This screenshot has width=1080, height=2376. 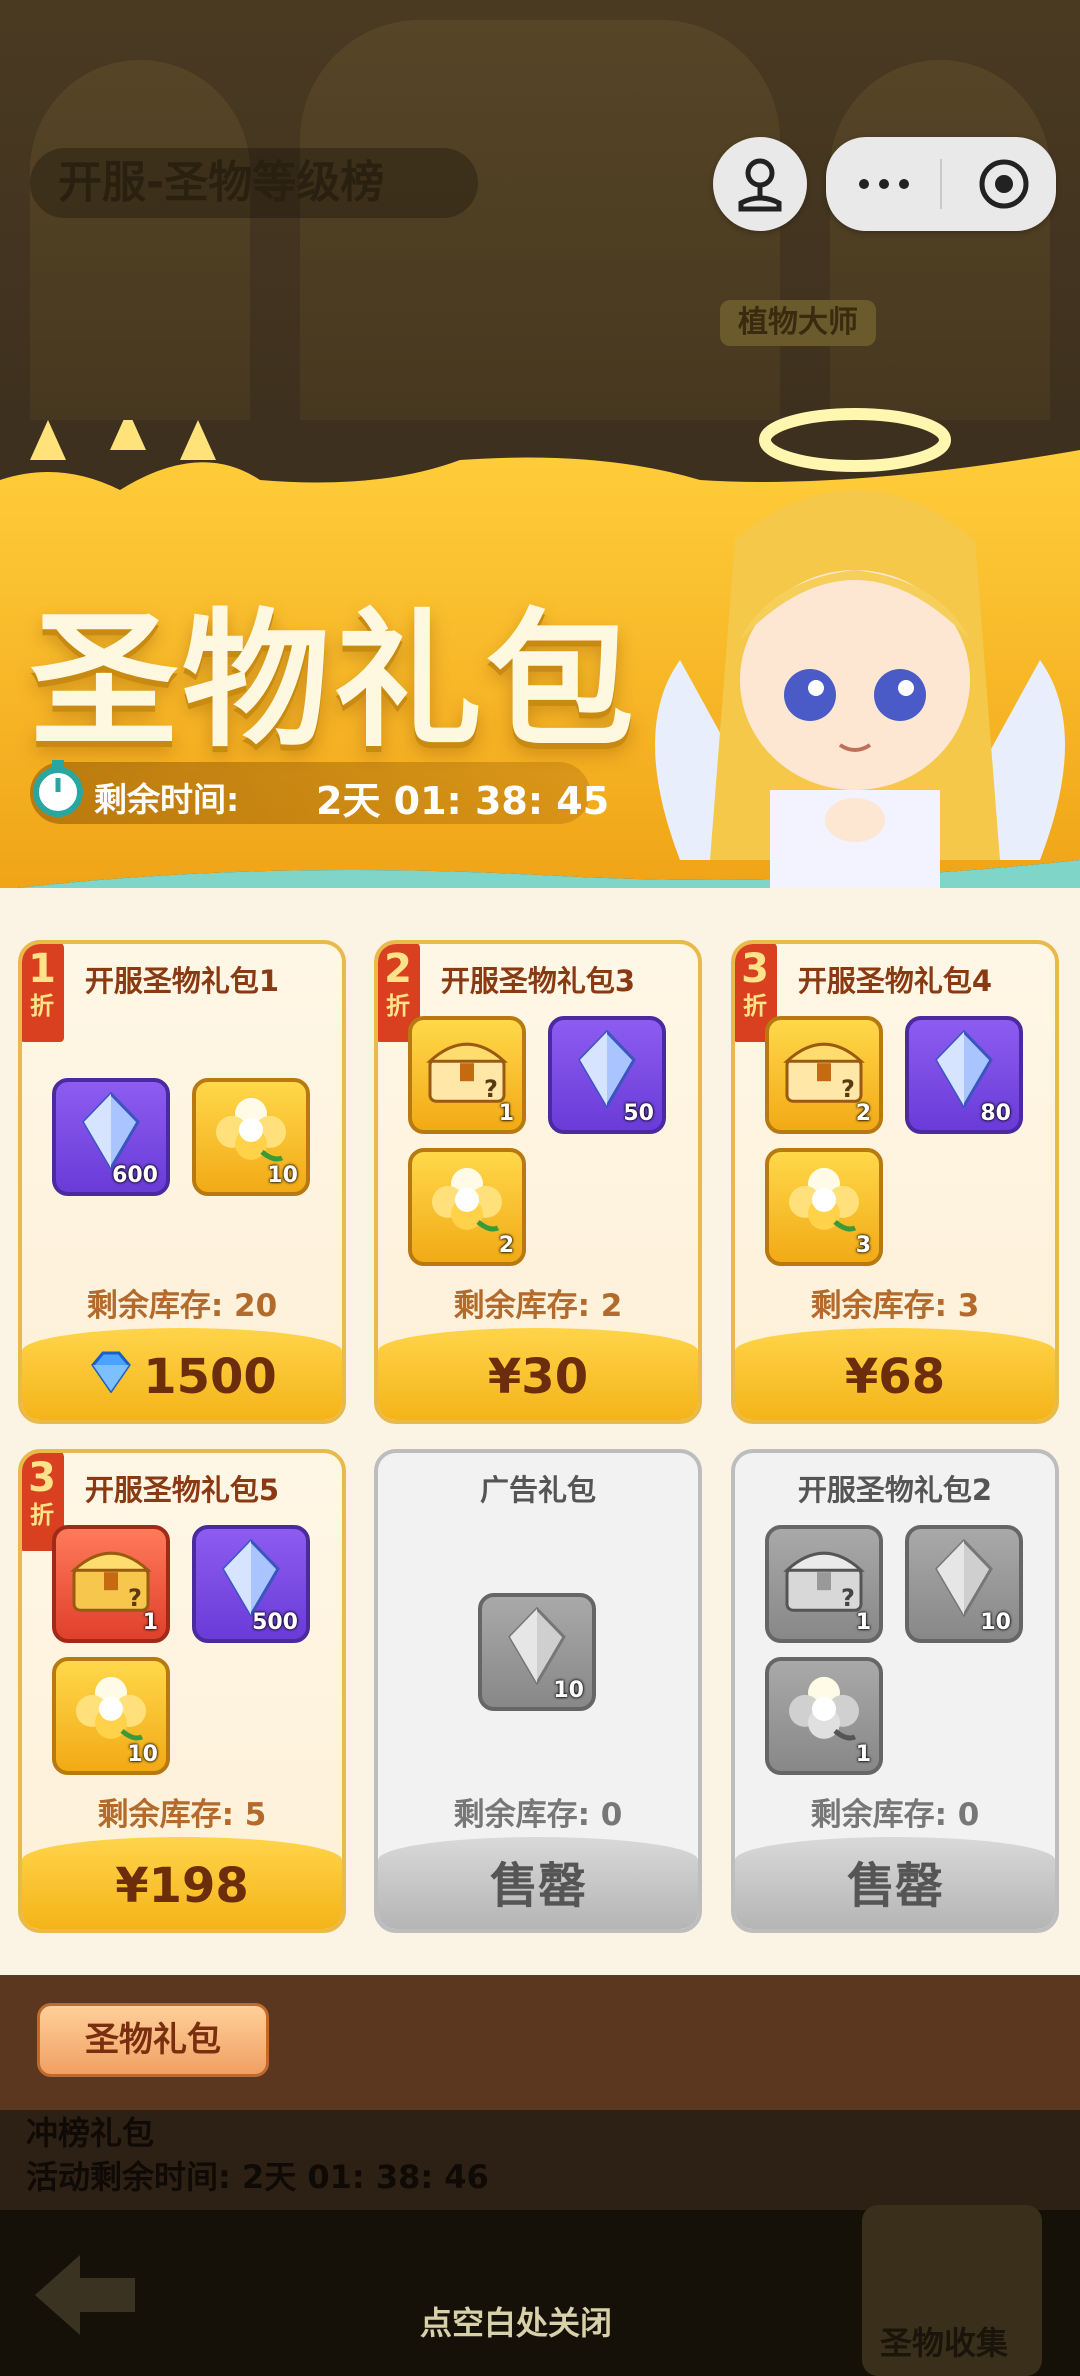 I want to click on price-text: 1500, so click(x=210, y=1377).